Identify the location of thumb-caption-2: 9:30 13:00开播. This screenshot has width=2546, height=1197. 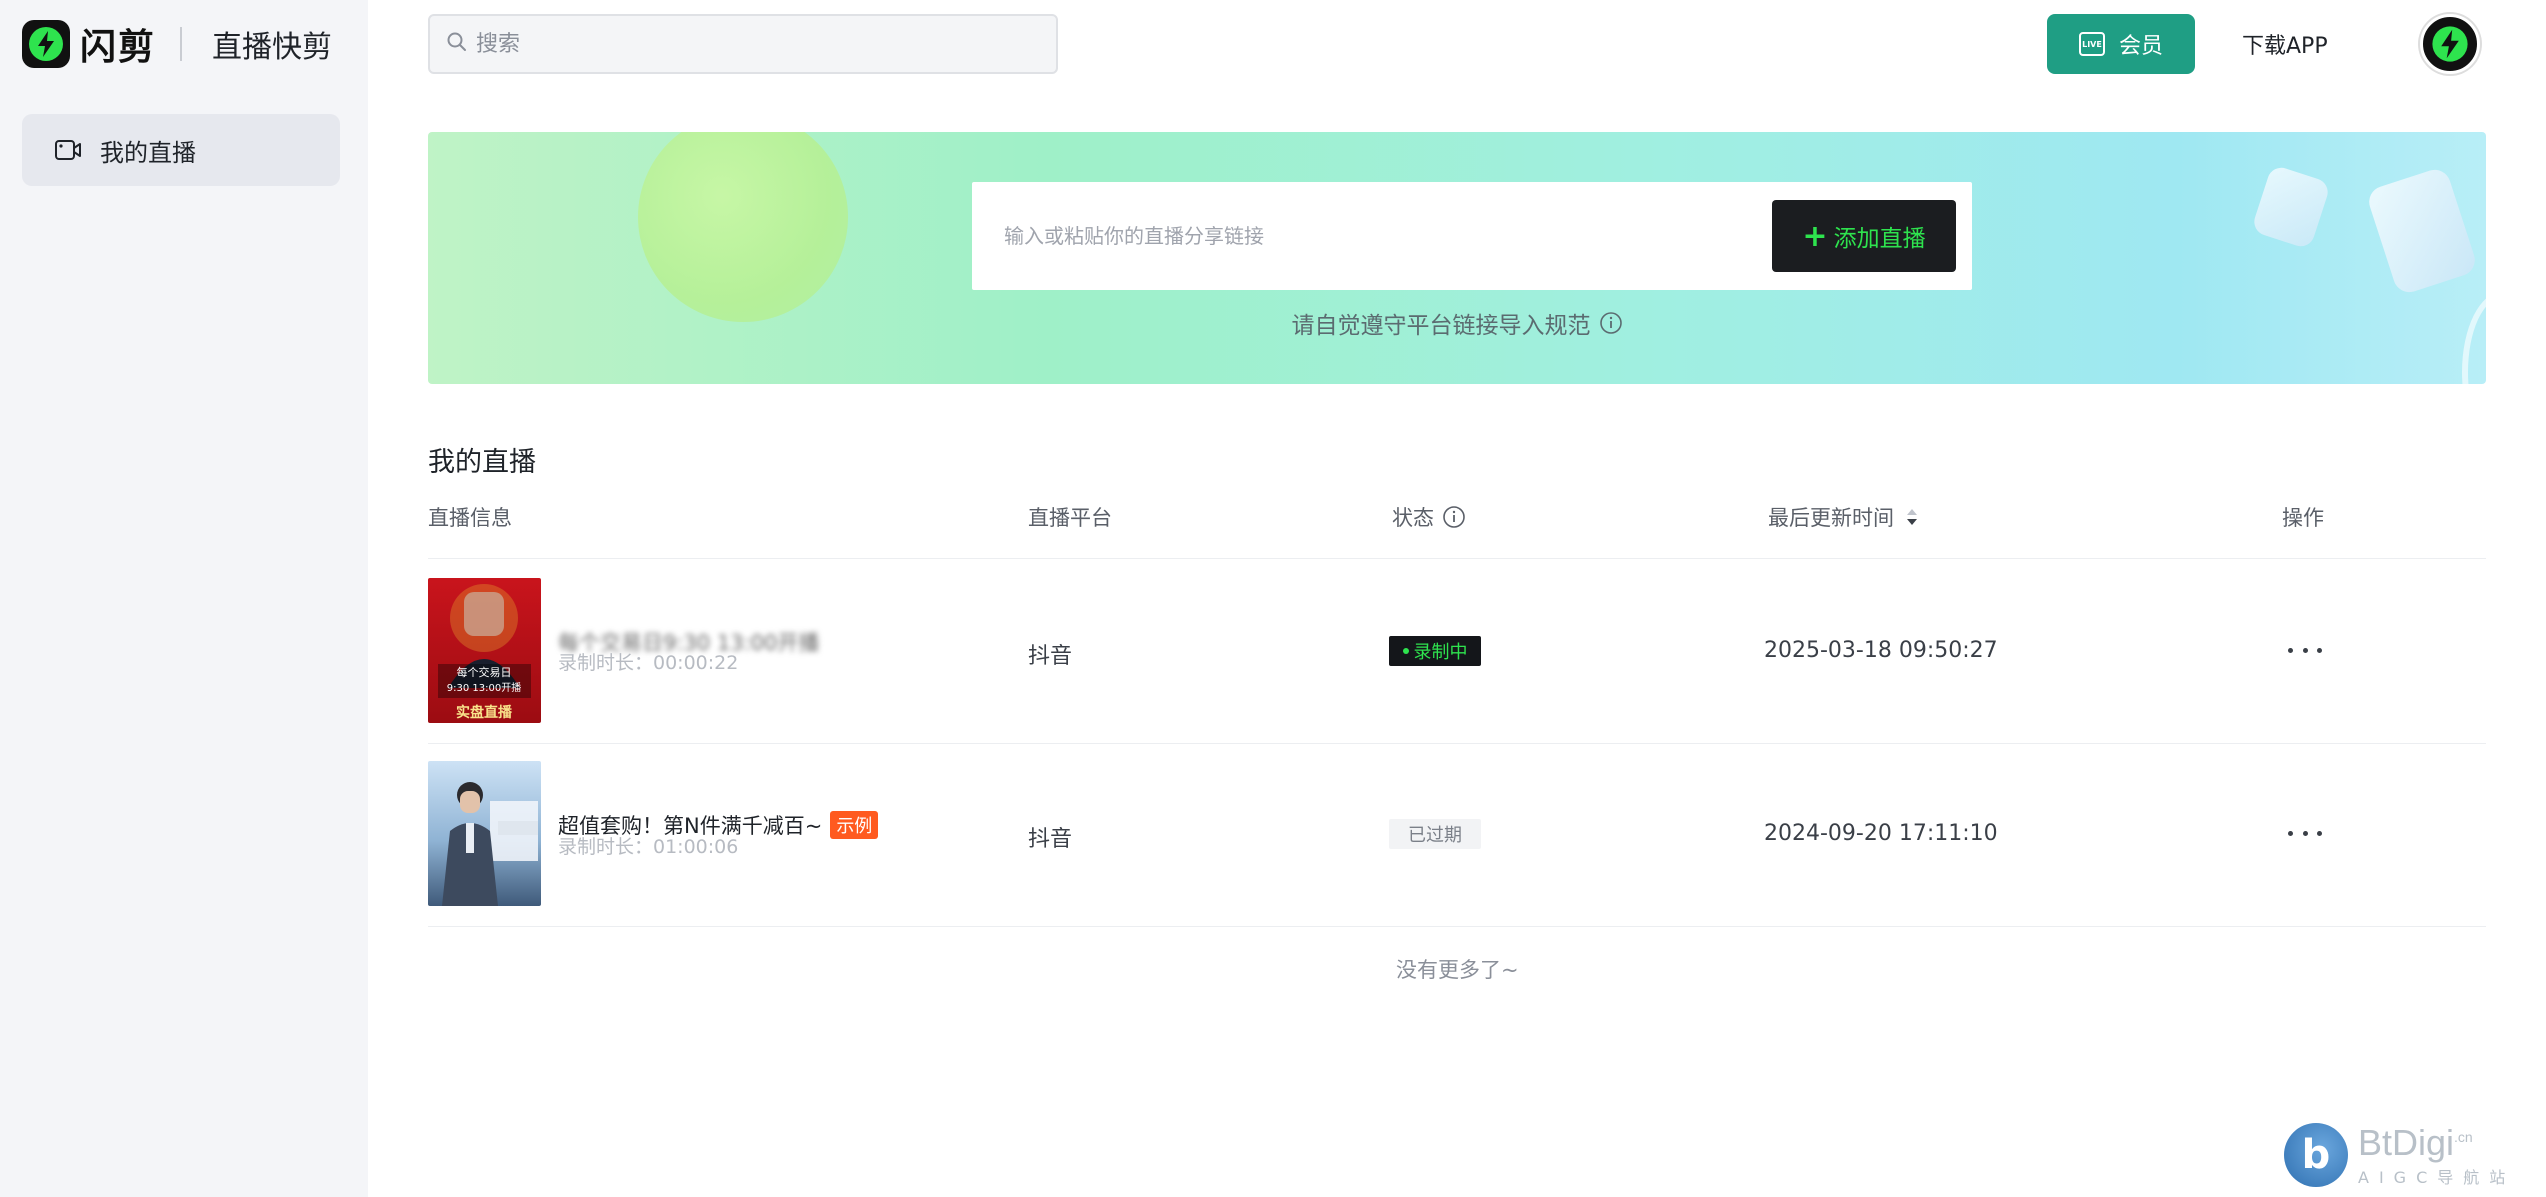
(484, 687).